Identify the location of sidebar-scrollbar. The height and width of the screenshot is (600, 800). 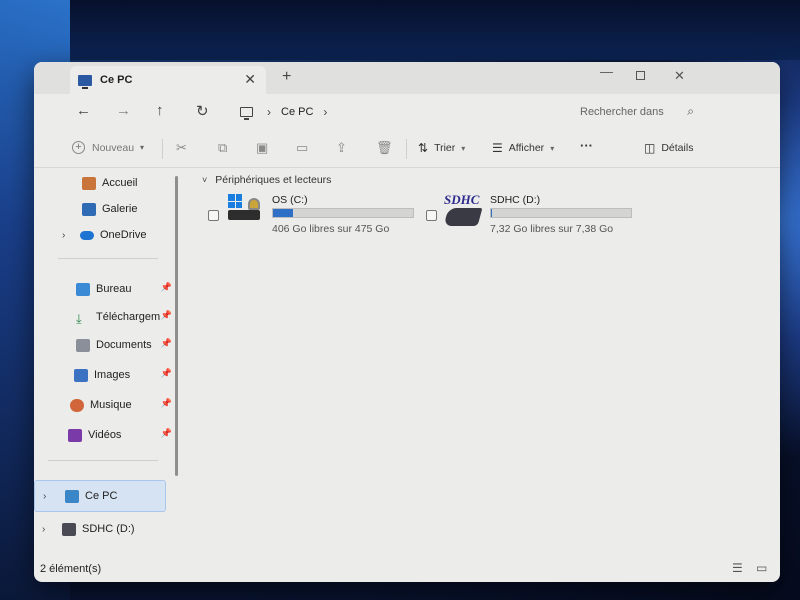
(176, 326).